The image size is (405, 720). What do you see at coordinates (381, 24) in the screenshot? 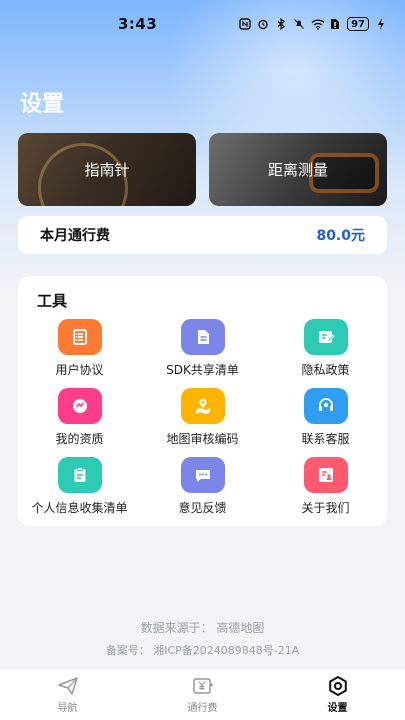
I see `charging-icon` at bounding box center [381, 24].